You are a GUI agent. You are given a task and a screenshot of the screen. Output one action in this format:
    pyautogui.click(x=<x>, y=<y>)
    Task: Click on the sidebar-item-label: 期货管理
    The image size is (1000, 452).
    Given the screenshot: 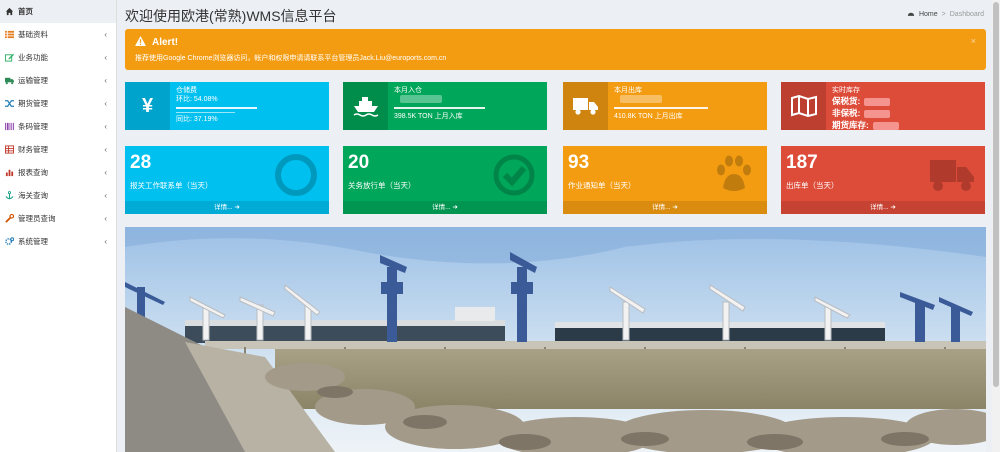 What is the action you would take?
    pyautogui.click(x=33, y=103)
    